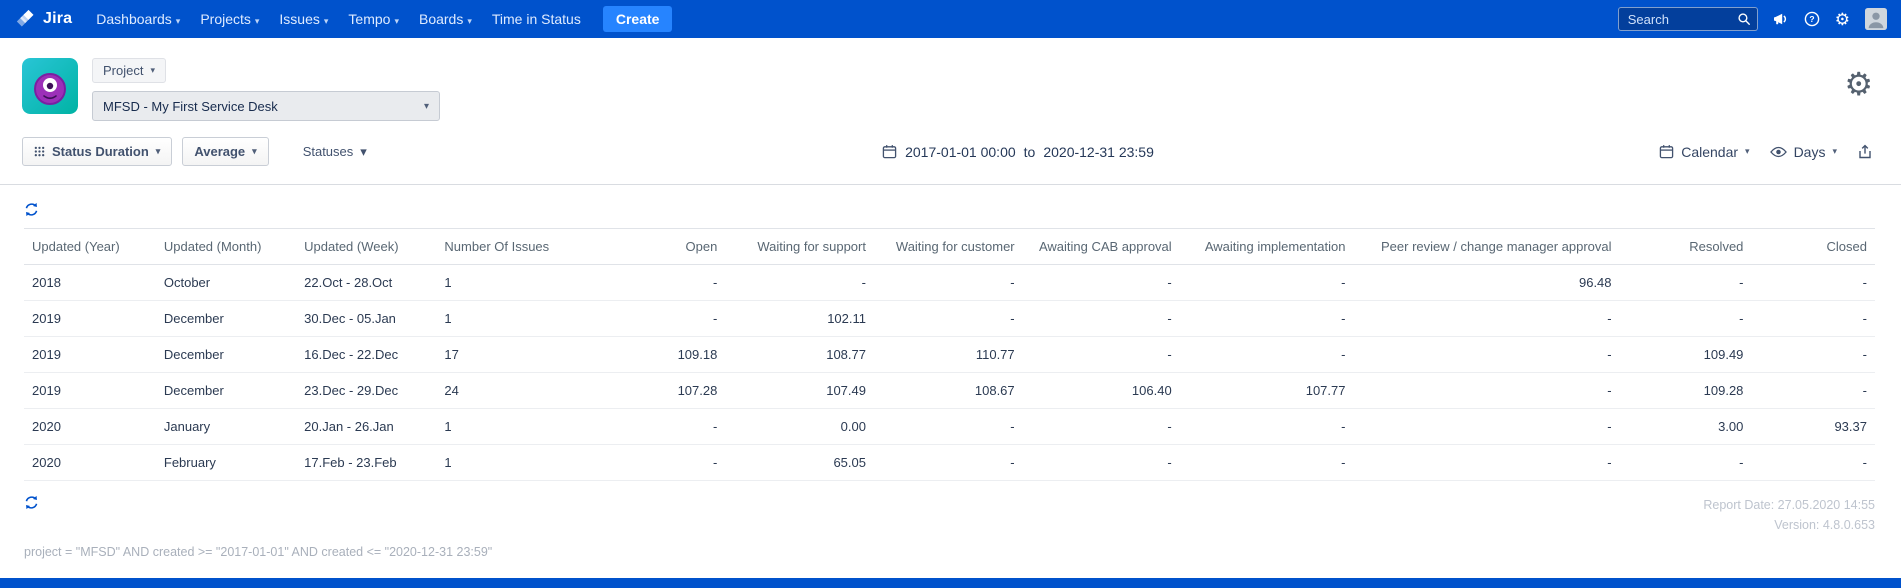 This screenshot has height=588, width=1901. I want to click on units-dropdown-button: Days ▾, so click(1803, 151).